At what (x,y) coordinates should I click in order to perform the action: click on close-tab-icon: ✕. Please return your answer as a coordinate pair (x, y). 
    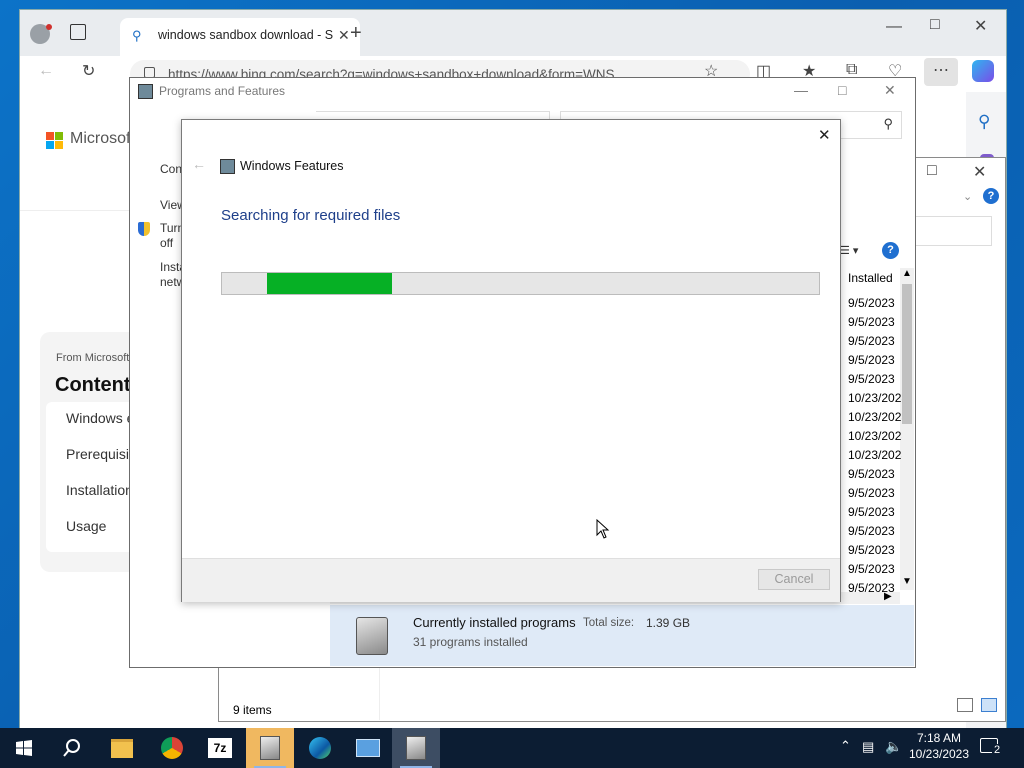
    Looking at the image, I should click on (344, 35).